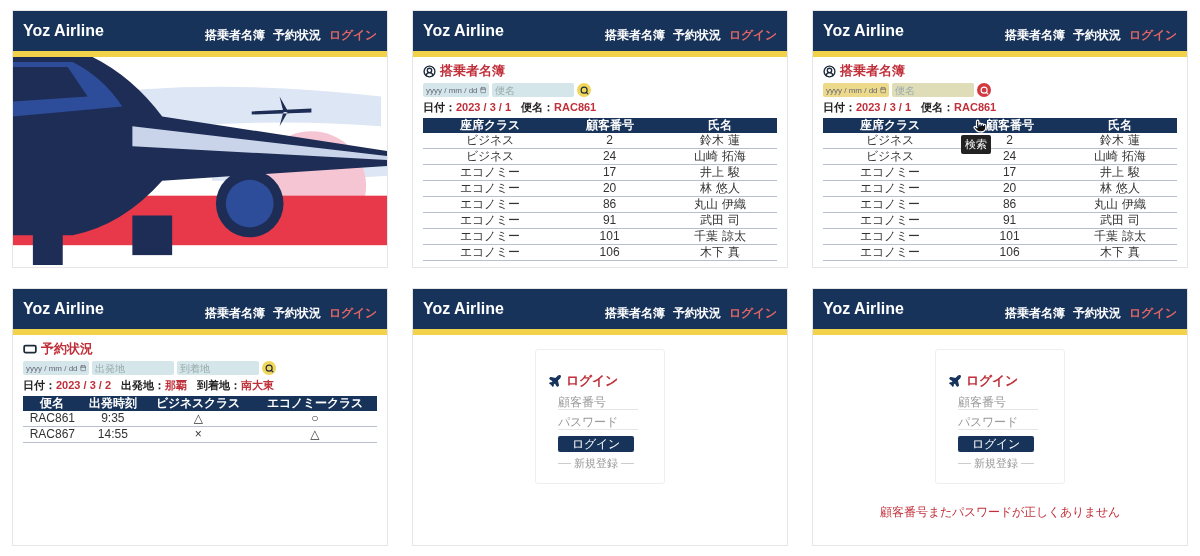 The width and height of the screenshot is (1200, 556). I want to click on error-message: 顧客番号またパスワードが正しくありません, so click(1000, 512).